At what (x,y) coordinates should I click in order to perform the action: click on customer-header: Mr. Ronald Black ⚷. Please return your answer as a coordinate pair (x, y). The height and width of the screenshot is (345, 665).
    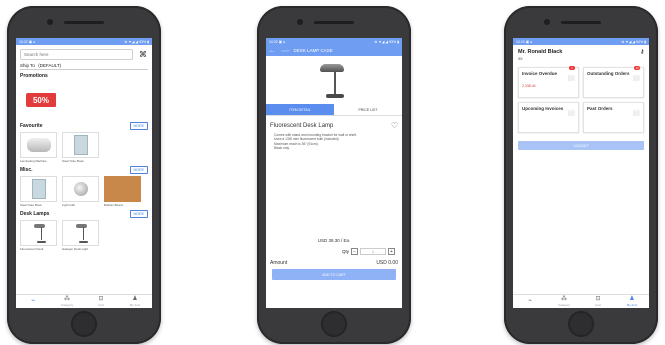
    Looking at the image, I should click on (581, 52).